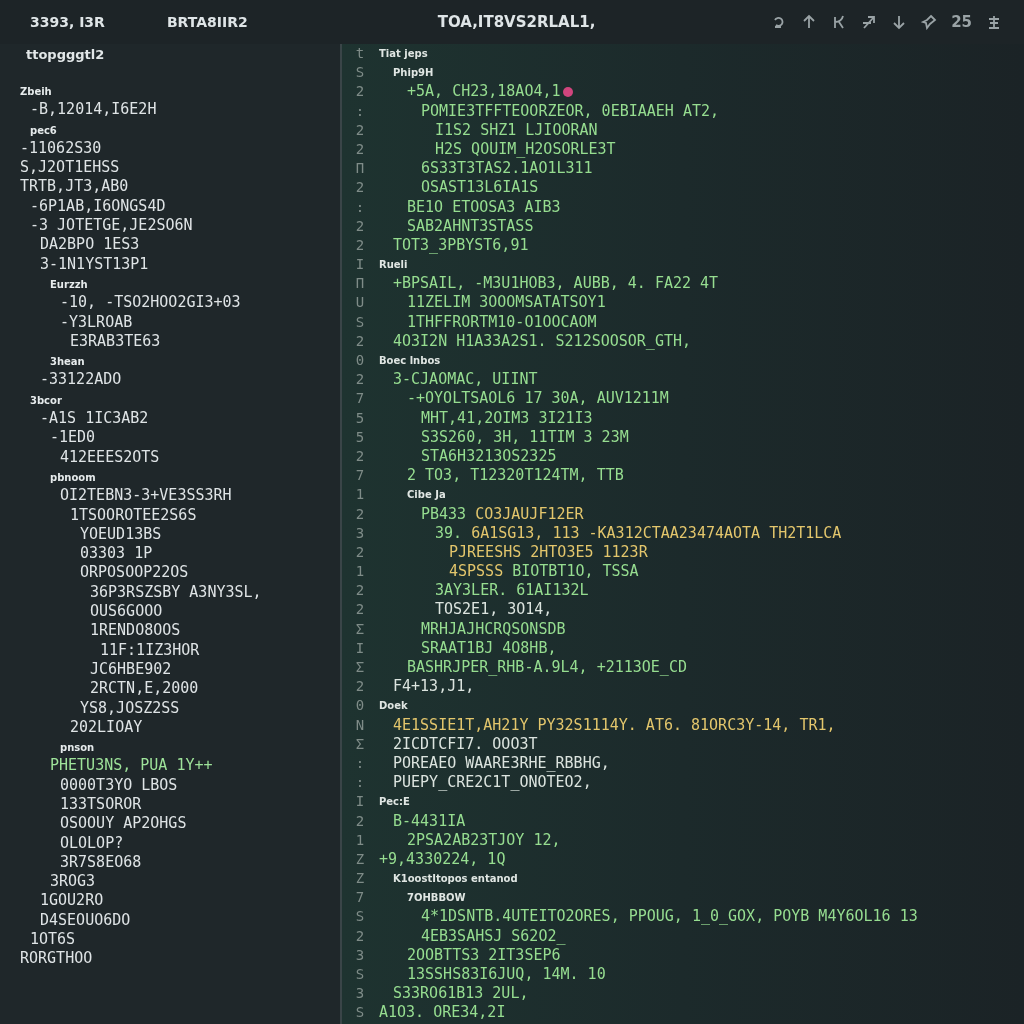 The height and width of the screenshot is (1024, 1024). What do you see at coordinates (525, 149) in the screenshot?
I see `code-line: H2S QOUIM_H2OSORLE3T` at bounding box center [525, 149].